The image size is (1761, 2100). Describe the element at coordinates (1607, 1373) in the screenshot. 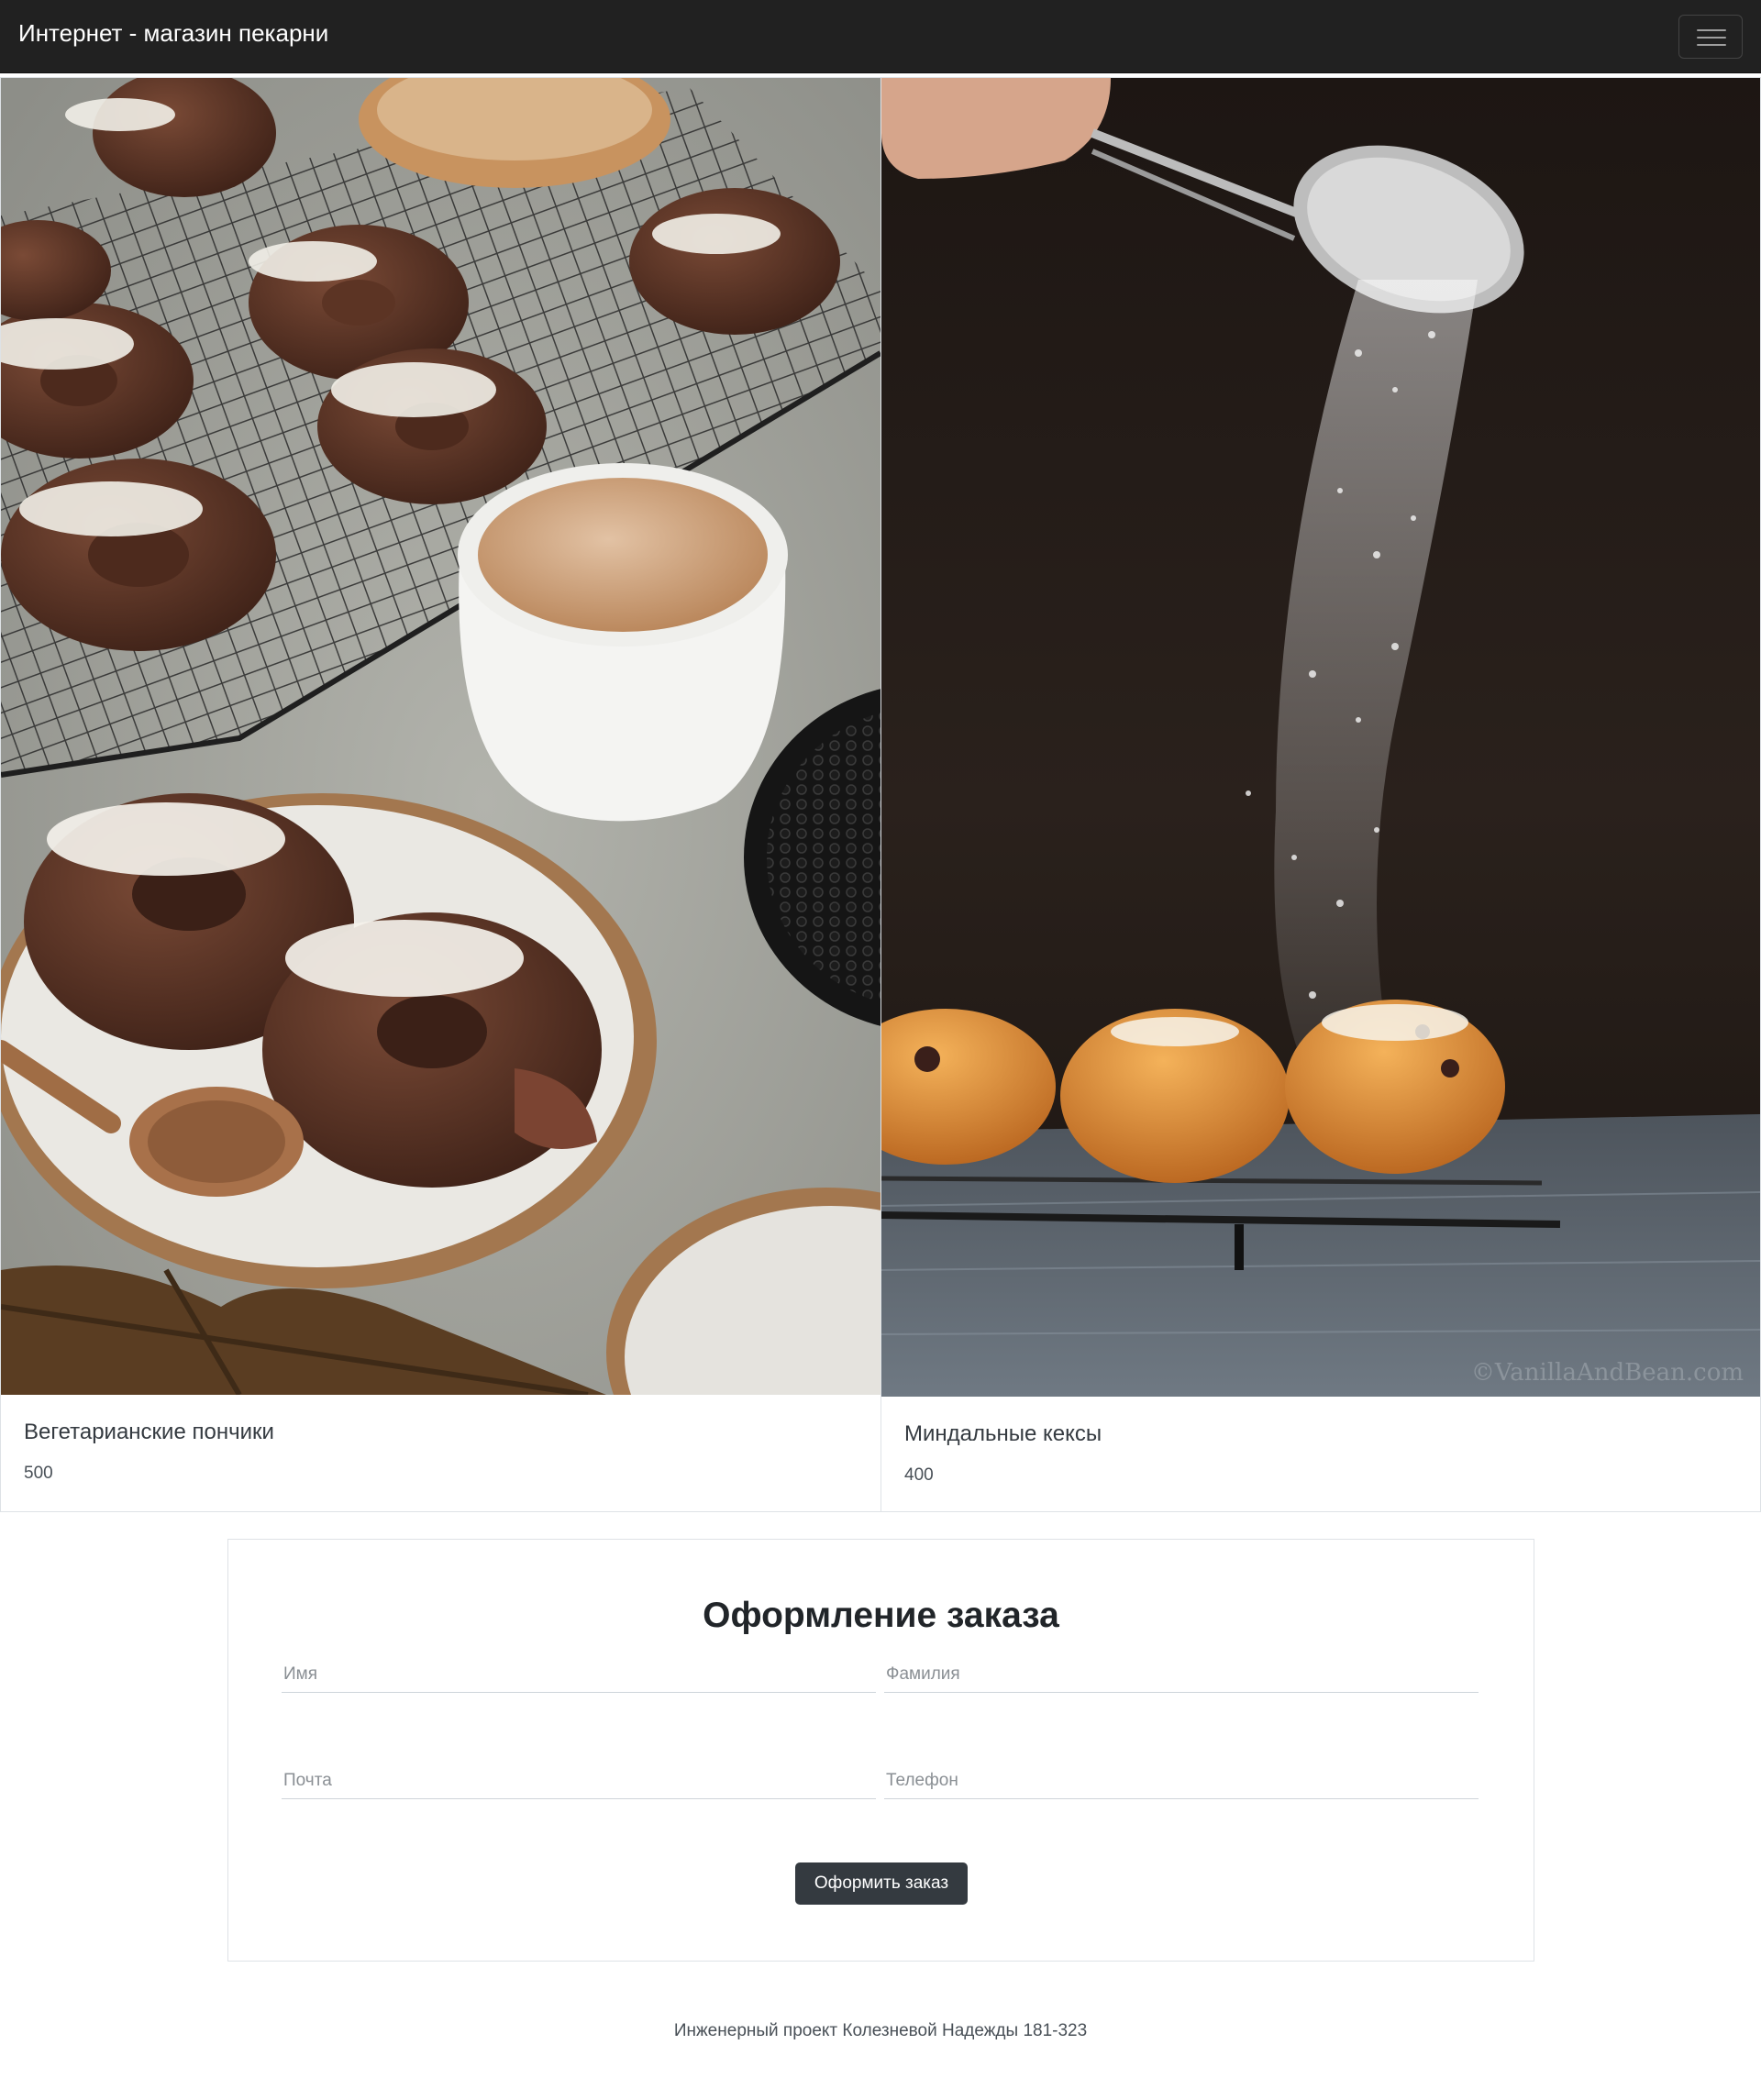

I see `svg-text: ©VanillaAndBean.com` at that location.